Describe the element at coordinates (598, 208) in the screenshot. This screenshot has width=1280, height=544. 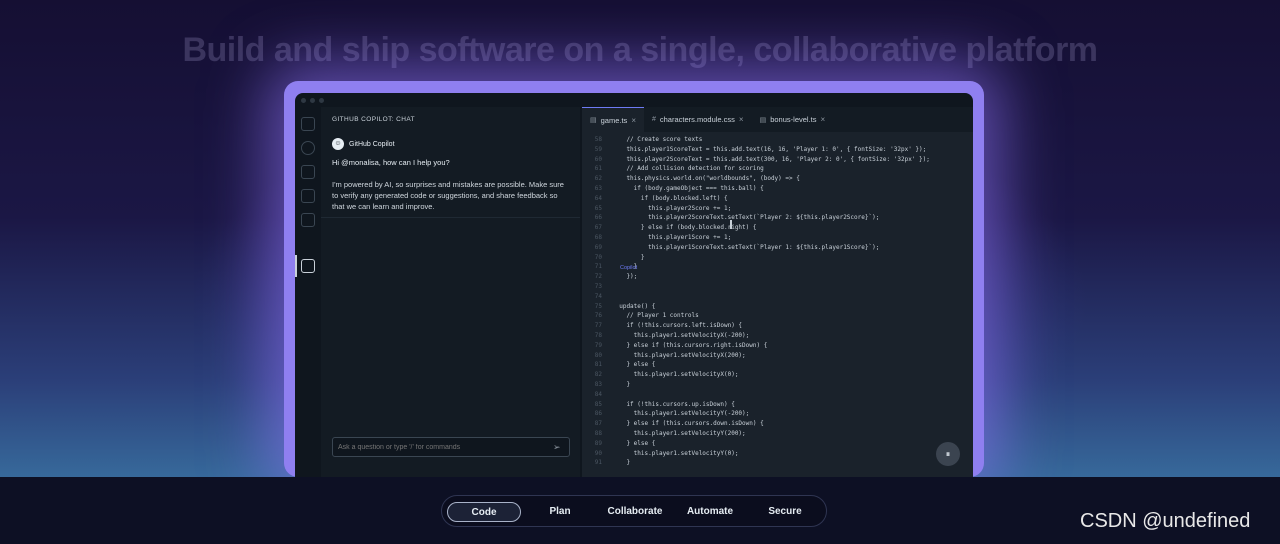
I see `line-number: 65` at that location.